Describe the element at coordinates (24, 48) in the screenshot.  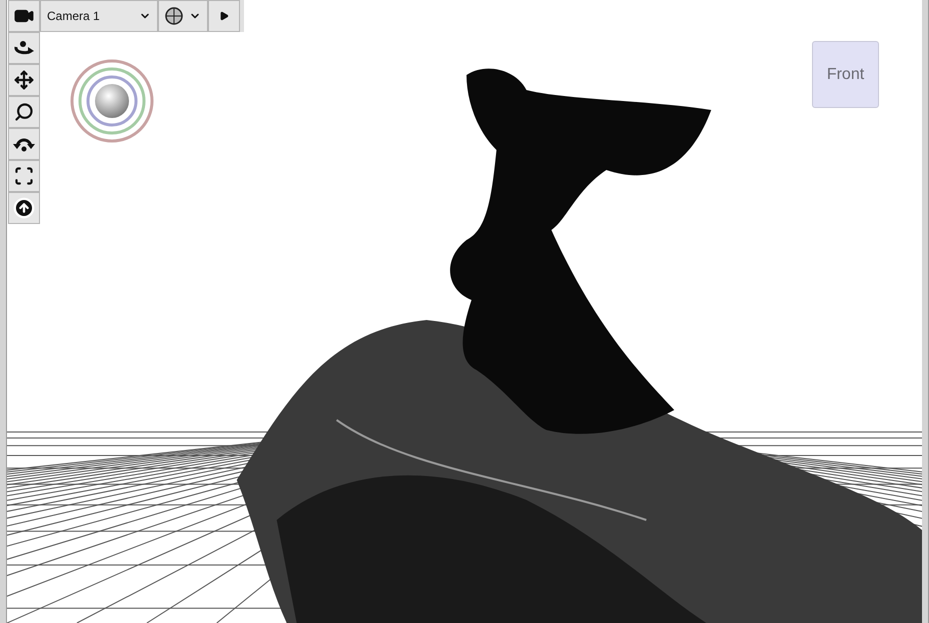
I see `orbit-icon` at that location.